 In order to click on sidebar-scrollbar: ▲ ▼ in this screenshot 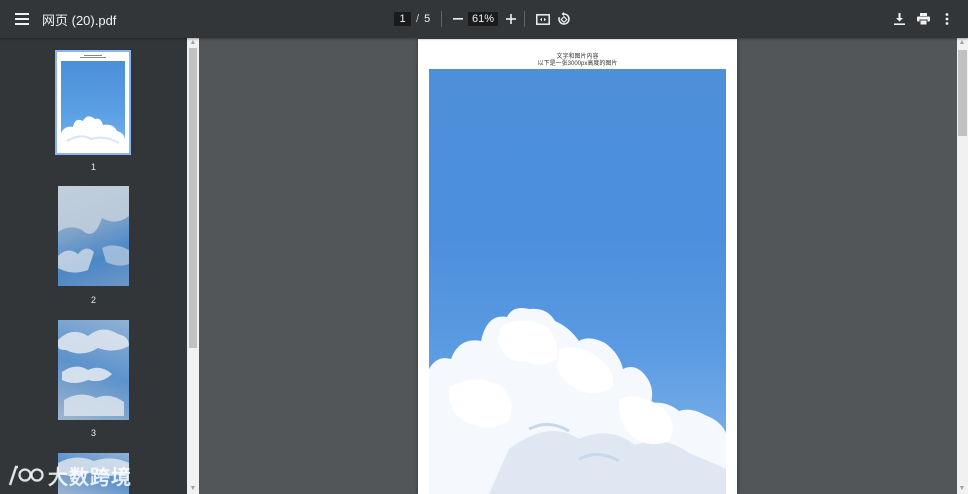, I will do `click(193, 266)`.